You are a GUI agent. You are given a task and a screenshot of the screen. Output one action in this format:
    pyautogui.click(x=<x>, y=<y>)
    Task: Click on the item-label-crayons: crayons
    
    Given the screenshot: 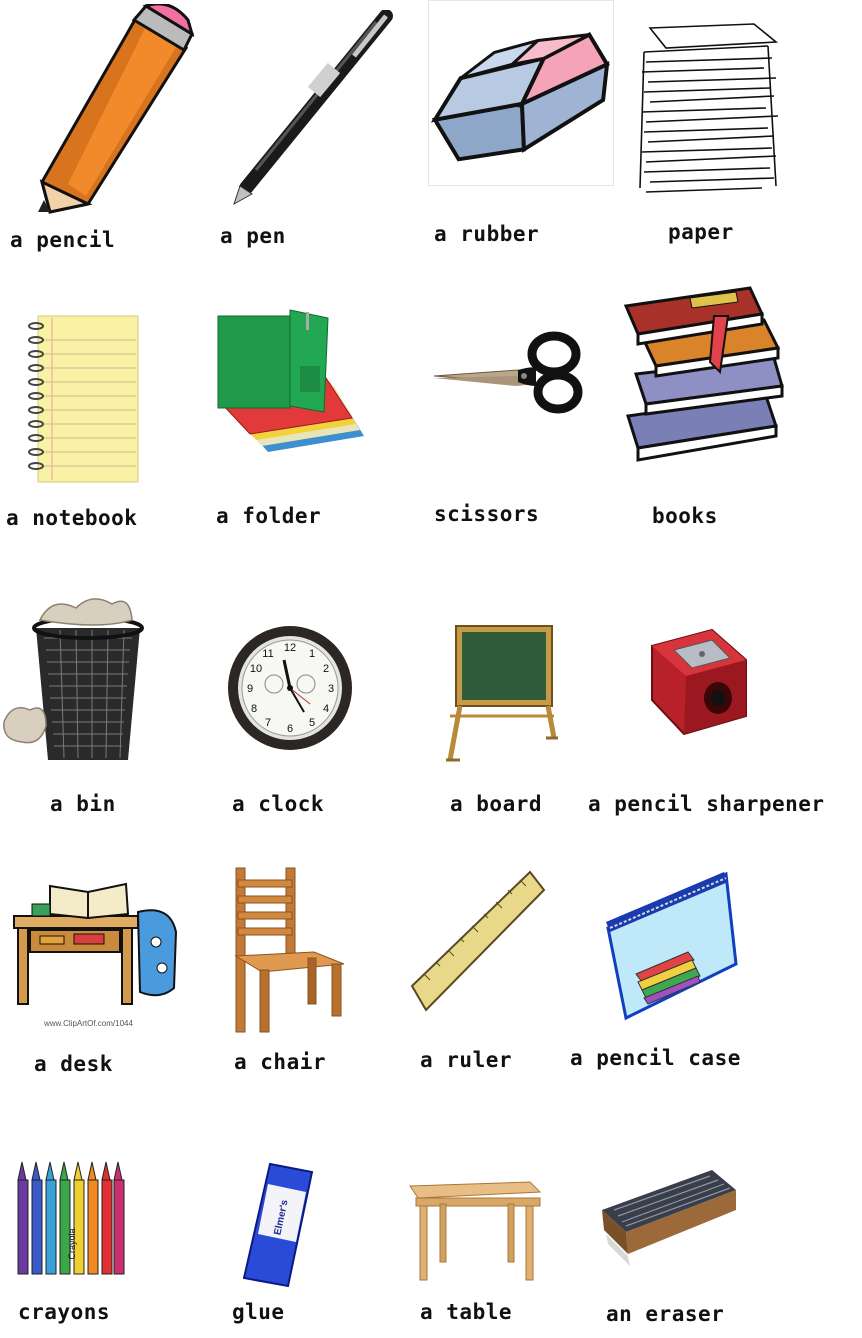 What is the action you would take?
    pyautogui.click(x=64, y=1312)
    